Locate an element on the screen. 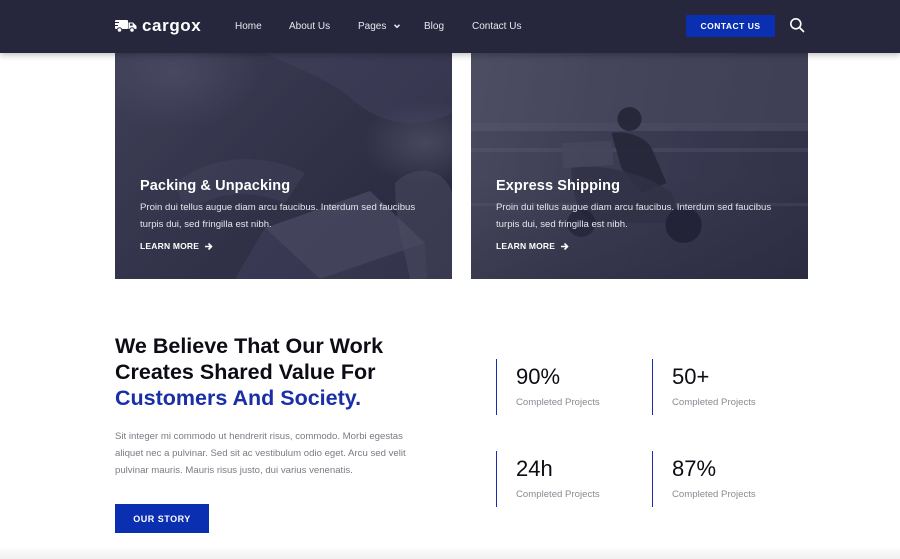  nav-item-contact-us: Contact Us is located at coordinates (496, 26).